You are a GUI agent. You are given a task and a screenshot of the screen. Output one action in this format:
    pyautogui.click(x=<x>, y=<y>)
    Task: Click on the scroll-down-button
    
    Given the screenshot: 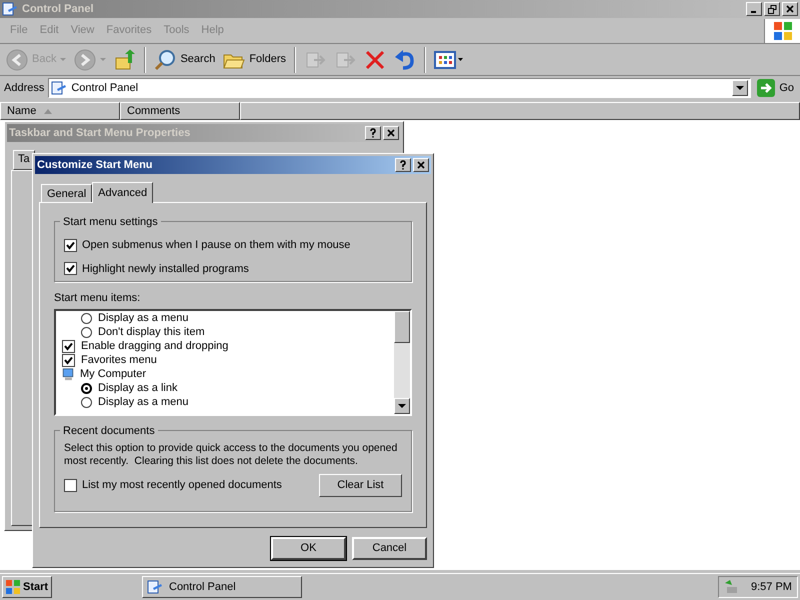 What is the action you would take?
    pyautogui.click(x=402, y=406)
    